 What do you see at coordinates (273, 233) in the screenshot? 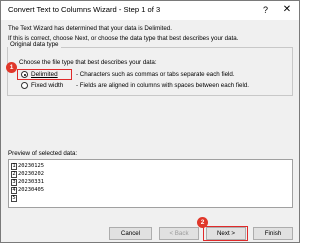
I see `finish-button: Finish` at bounding box center [273, 233].